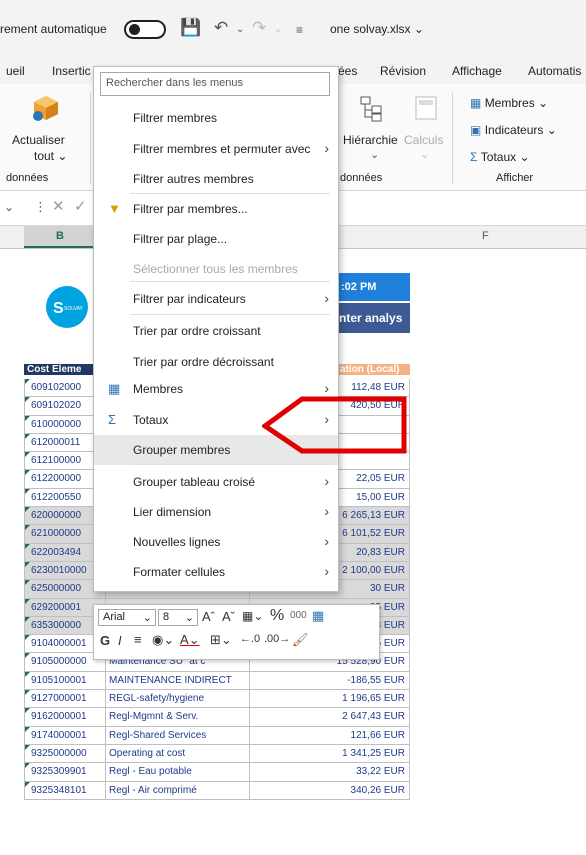  Describe the element at coordinates (134, 29) in the screenshot. I see `toggle-knob` at that location.